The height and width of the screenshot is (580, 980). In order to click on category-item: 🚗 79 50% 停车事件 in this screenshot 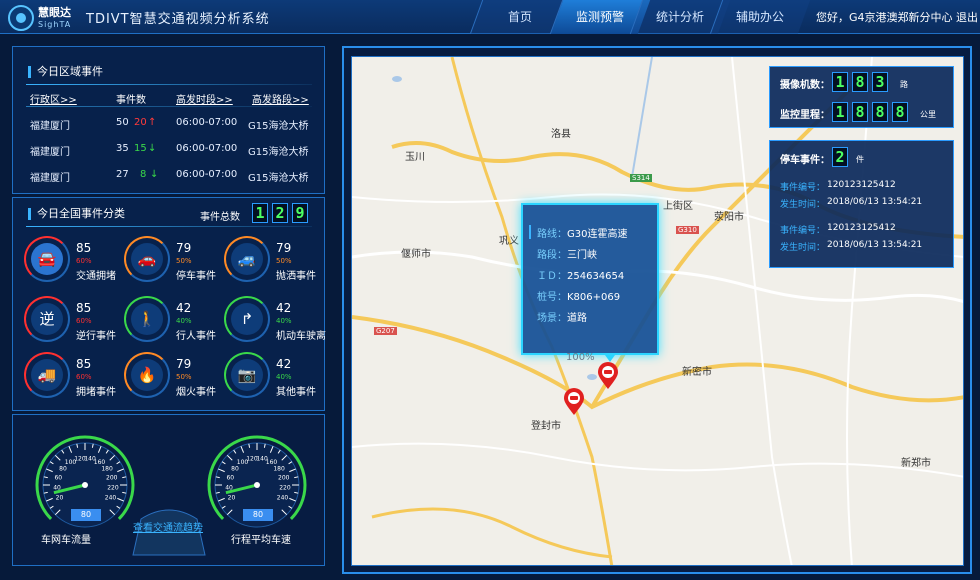, I will do `click(174, 264)`.